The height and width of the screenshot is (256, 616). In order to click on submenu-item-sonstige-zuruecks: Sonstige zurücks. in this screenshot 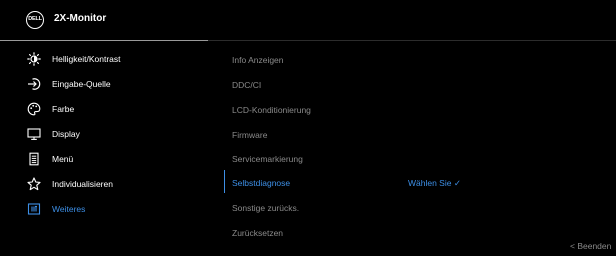, I will do `click(265, 208)`.